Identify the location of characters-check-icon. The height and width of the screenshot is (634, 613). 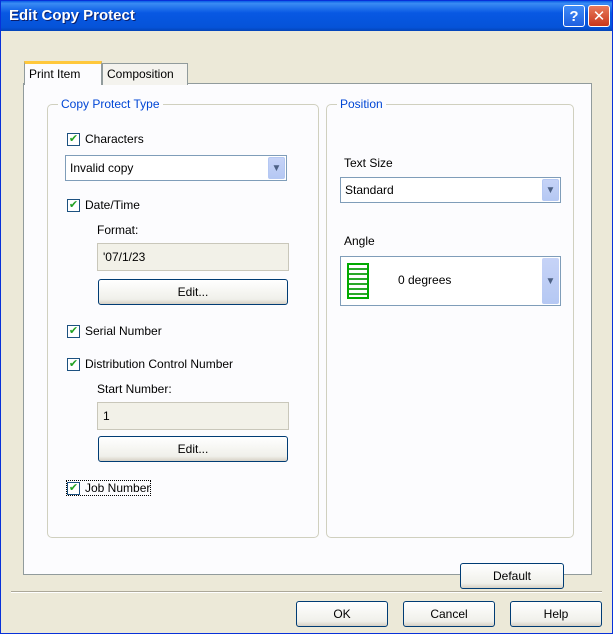
(73, 139).